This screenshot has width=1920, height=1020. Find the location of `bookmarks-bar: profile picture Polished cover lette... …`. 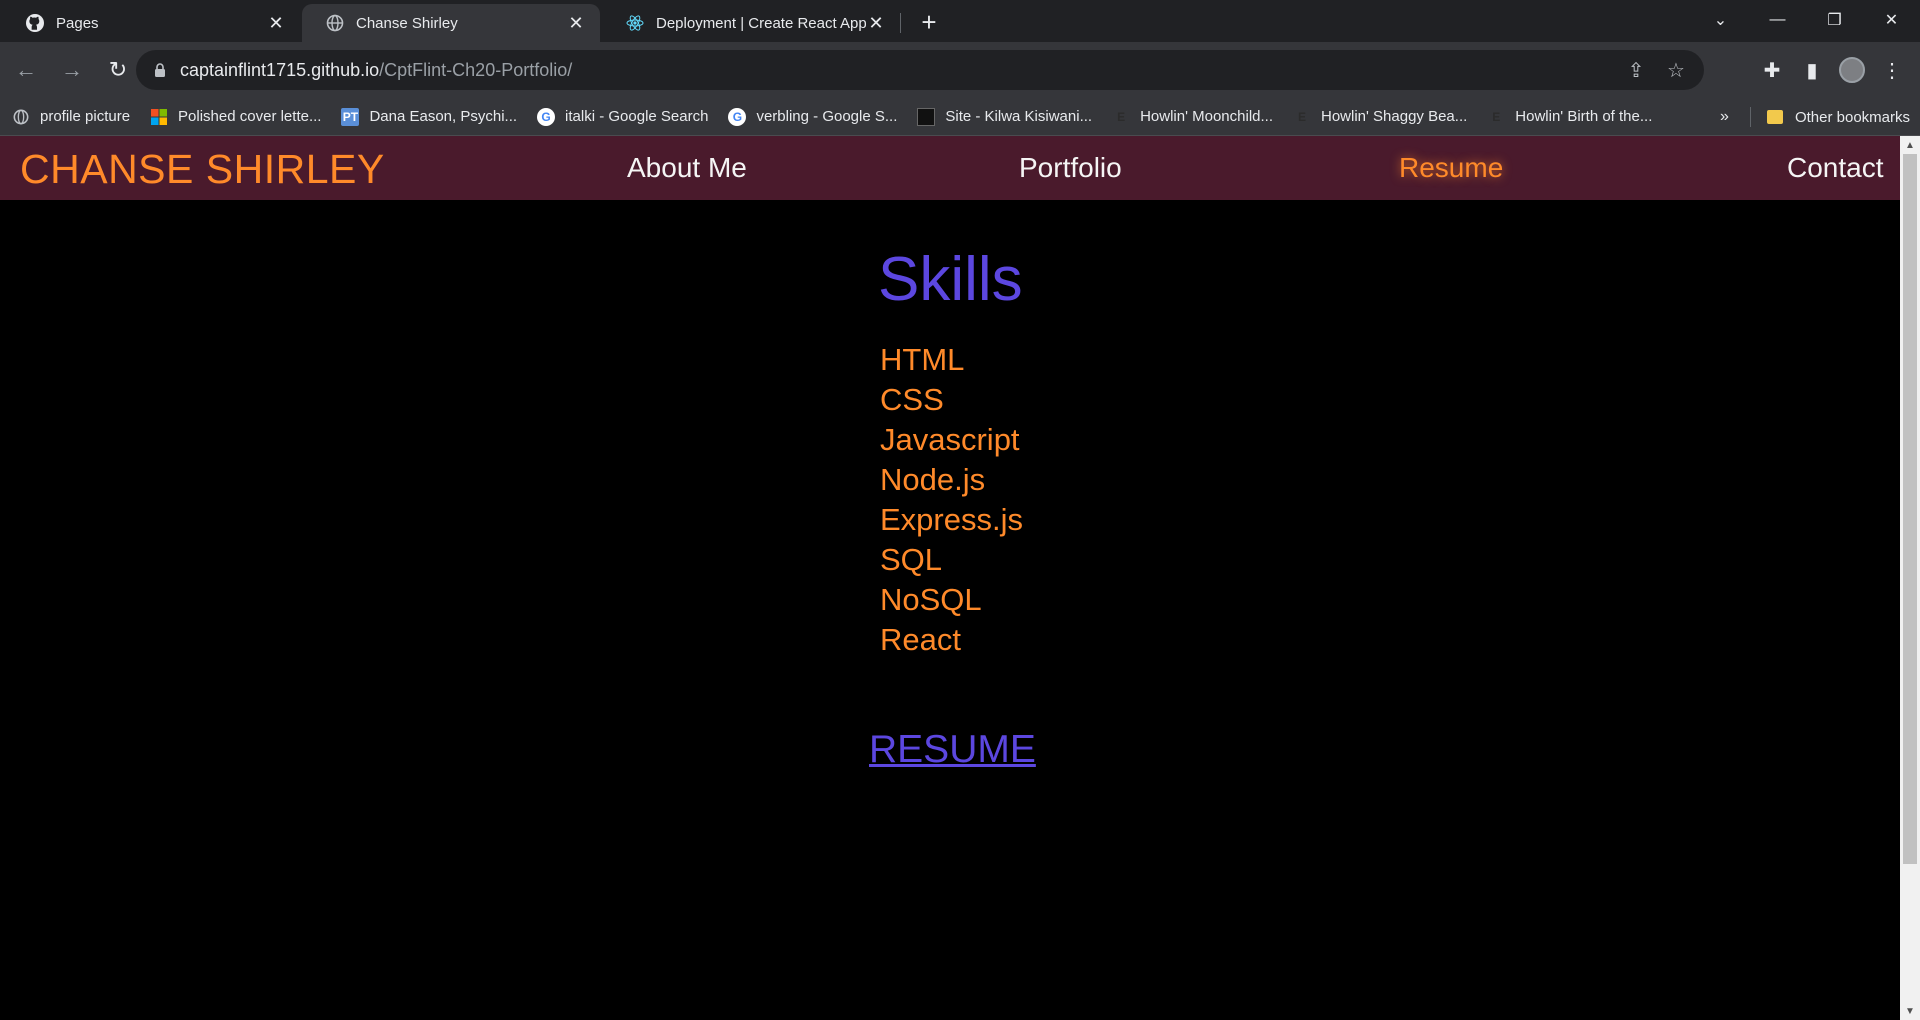

bookmarks-bar: profile picture Polished cover lette... … is located at coordinates (960, 117).